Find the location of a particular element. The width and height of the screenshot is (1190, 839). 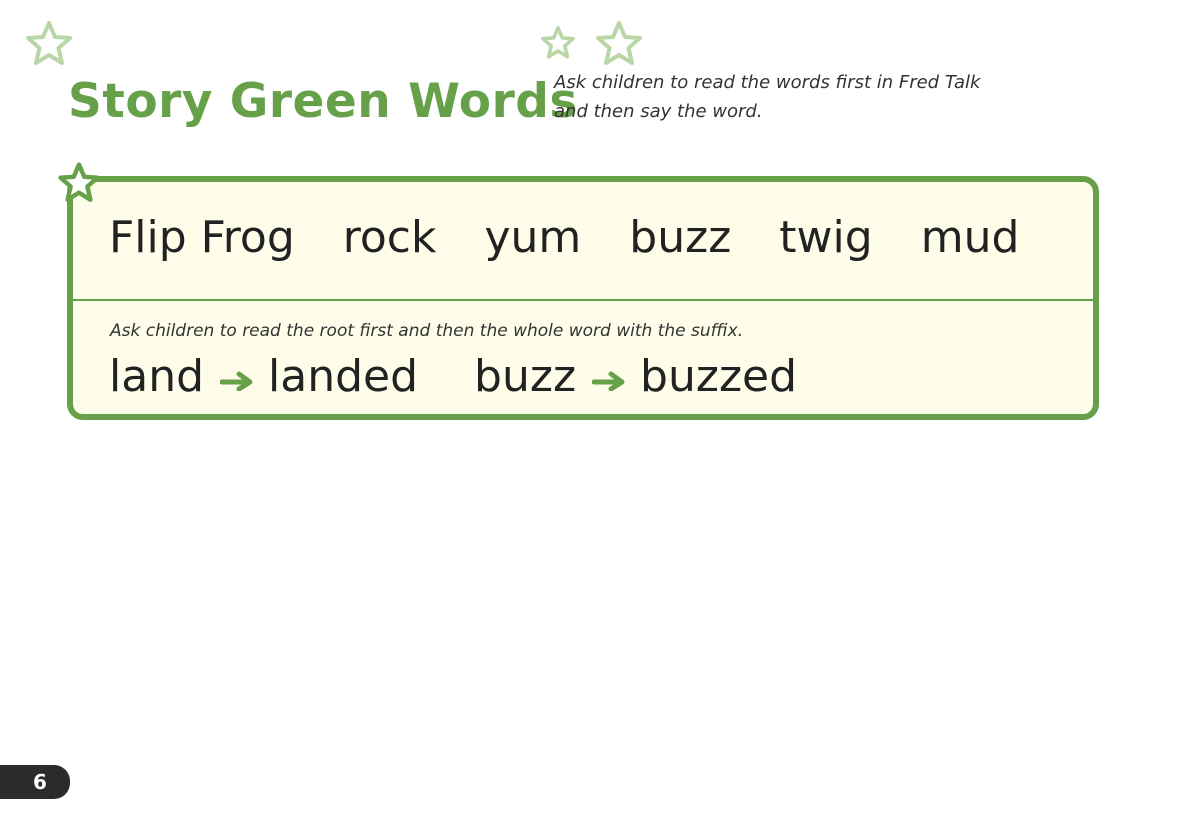

suffixed-word: landed is located at coordinates (343, 376).